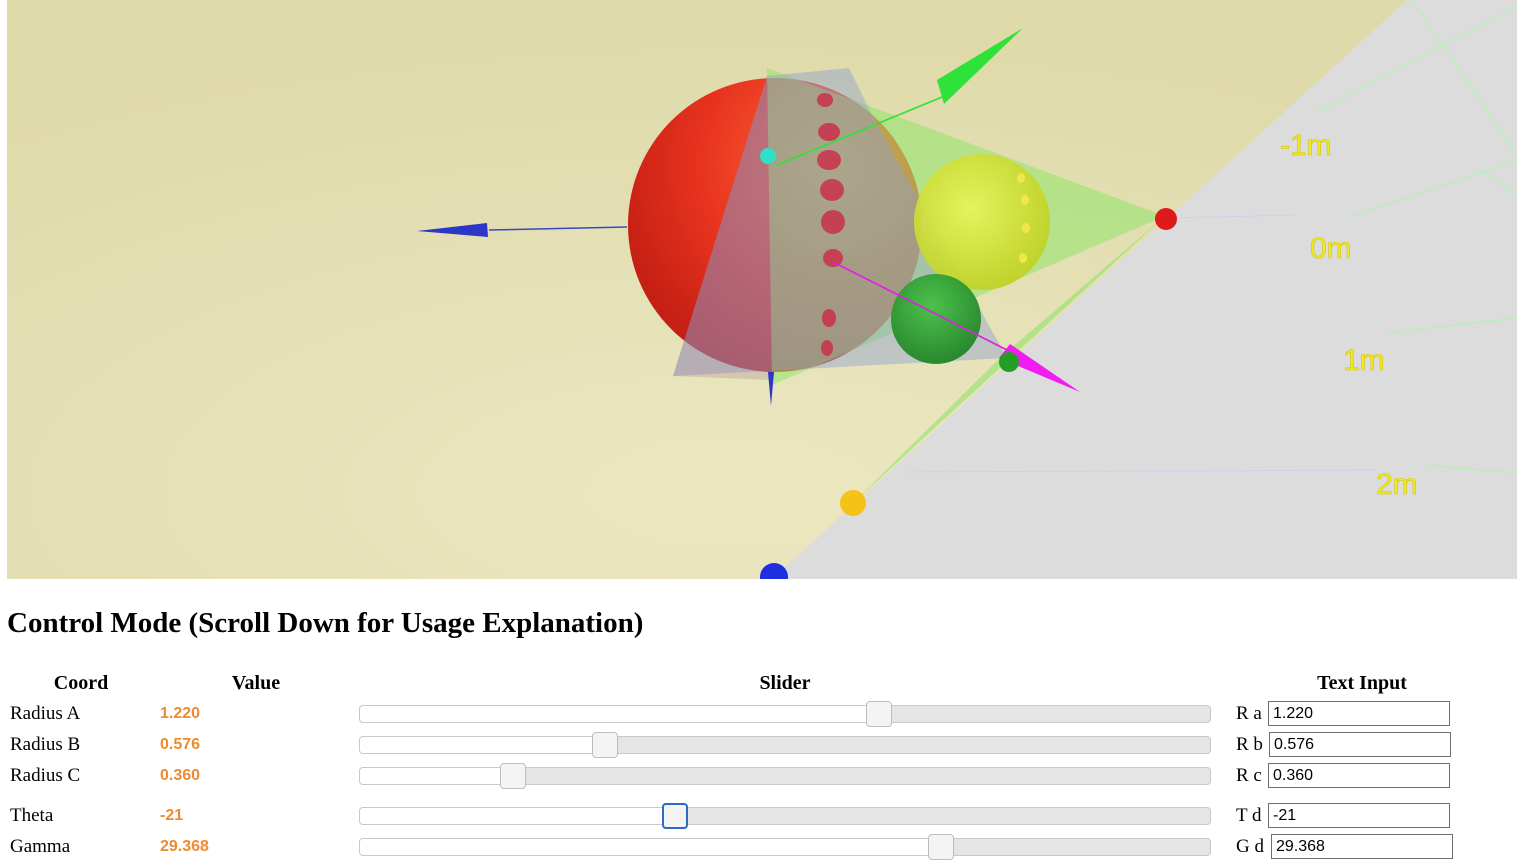 The width and height of the screenshot is (1517, 865). I want to click on axis-label-minus-1m: -1m, so click(1306, 145).